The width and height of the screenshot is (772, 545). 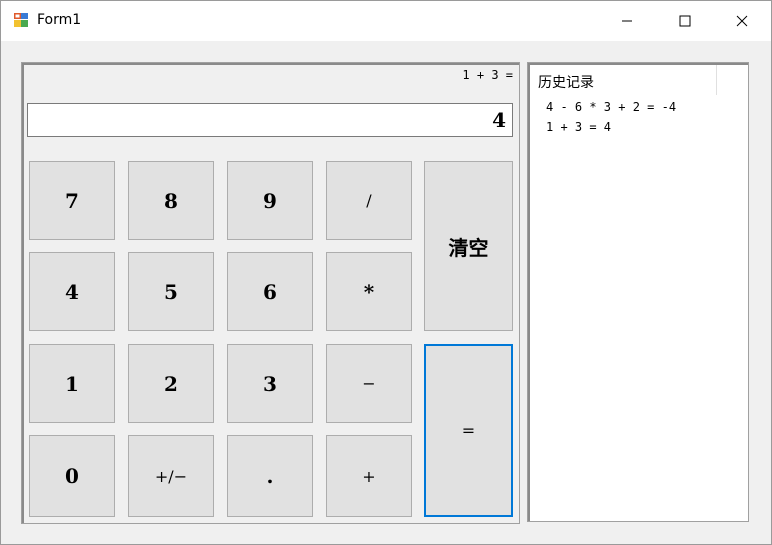 I want to click on close-button, so click(x=742, y=21).